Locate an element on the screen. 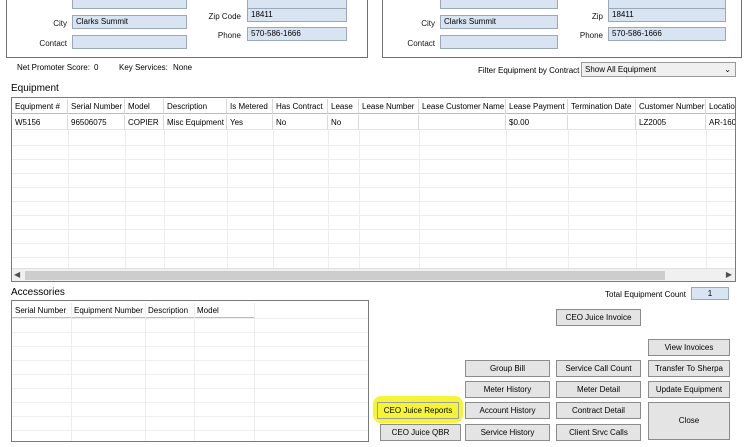 Image resolution: width=751 pixels, height=447 pixels. billing-contact-label: Contact is located at coordinates (421, 43).